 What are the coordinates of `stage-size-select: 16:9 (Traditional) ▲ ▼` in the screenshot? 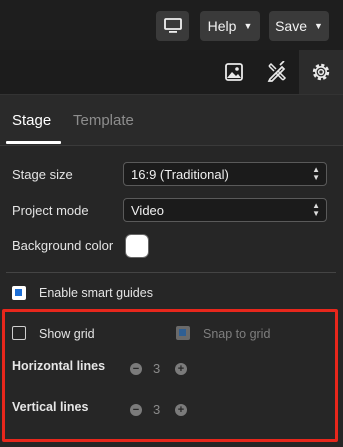 It's located at (225, 174).